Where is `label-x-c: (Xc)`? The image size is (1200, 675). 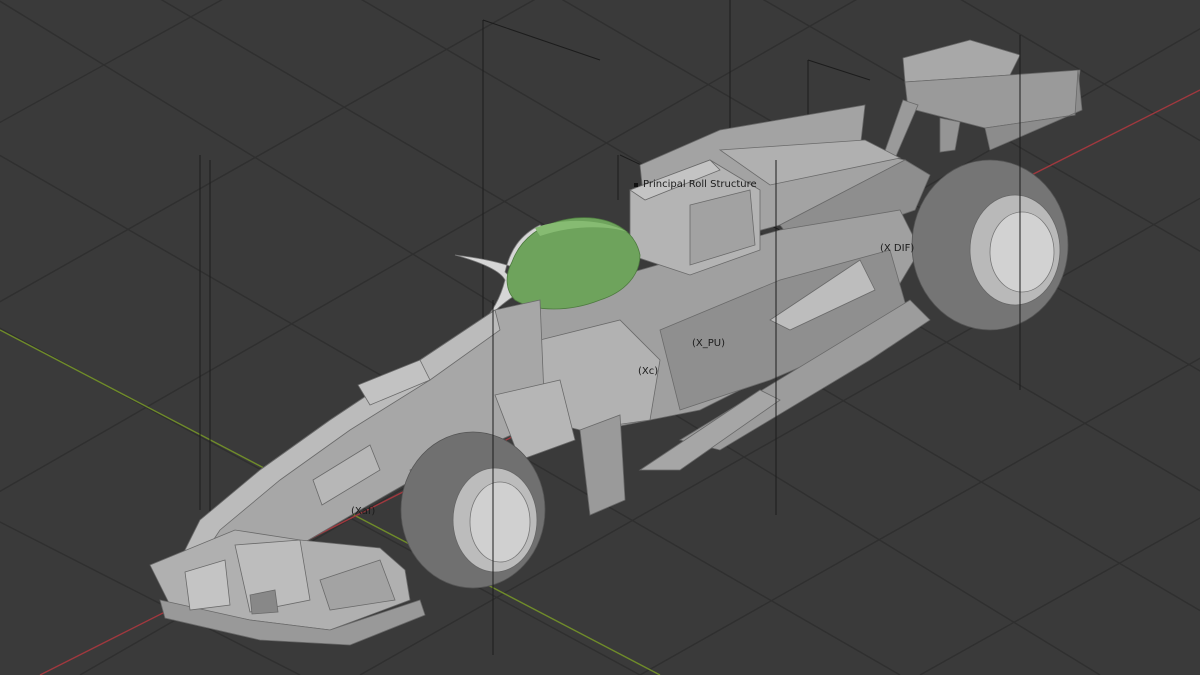 label-x-c: (Xc) is located at coordinates (648, 371).